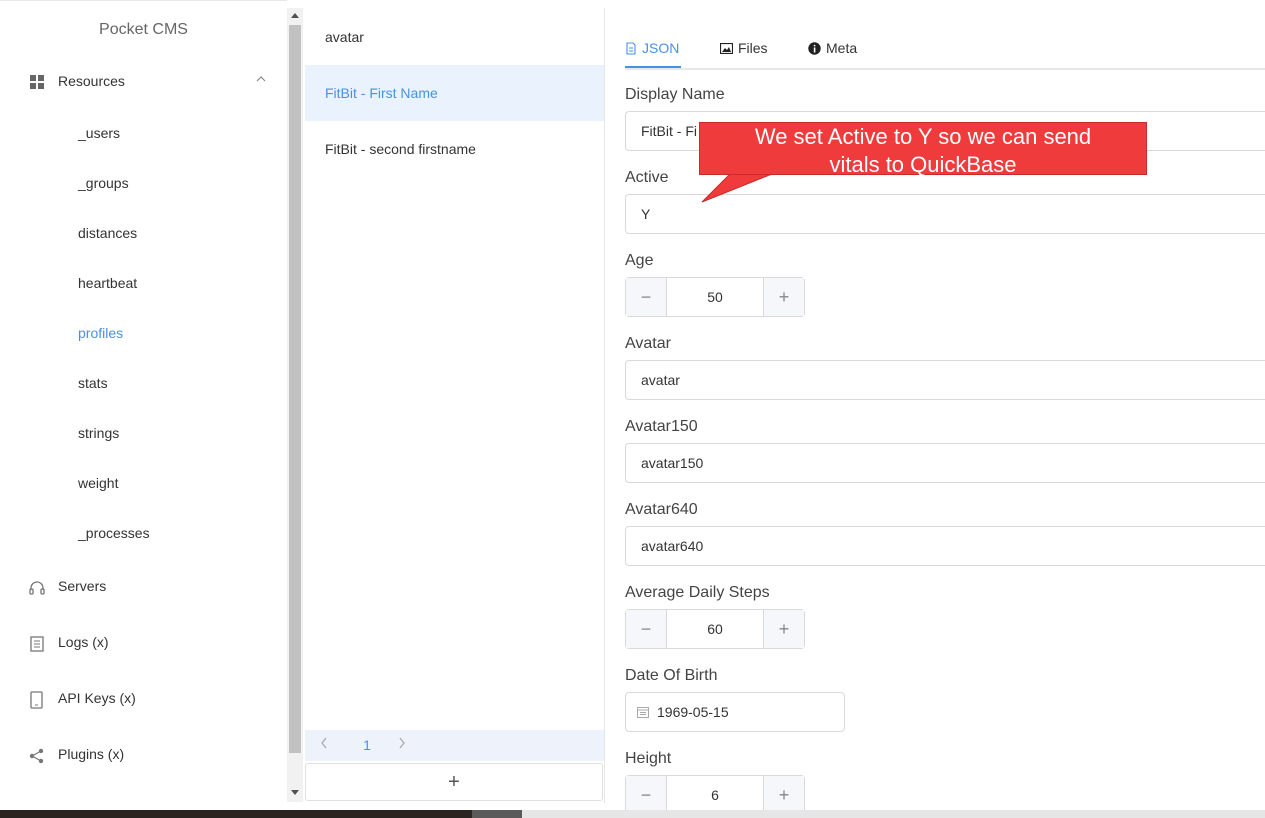 The image size is (1265, 818). I want to click on tab-meta: Meta, so click(832, 48).